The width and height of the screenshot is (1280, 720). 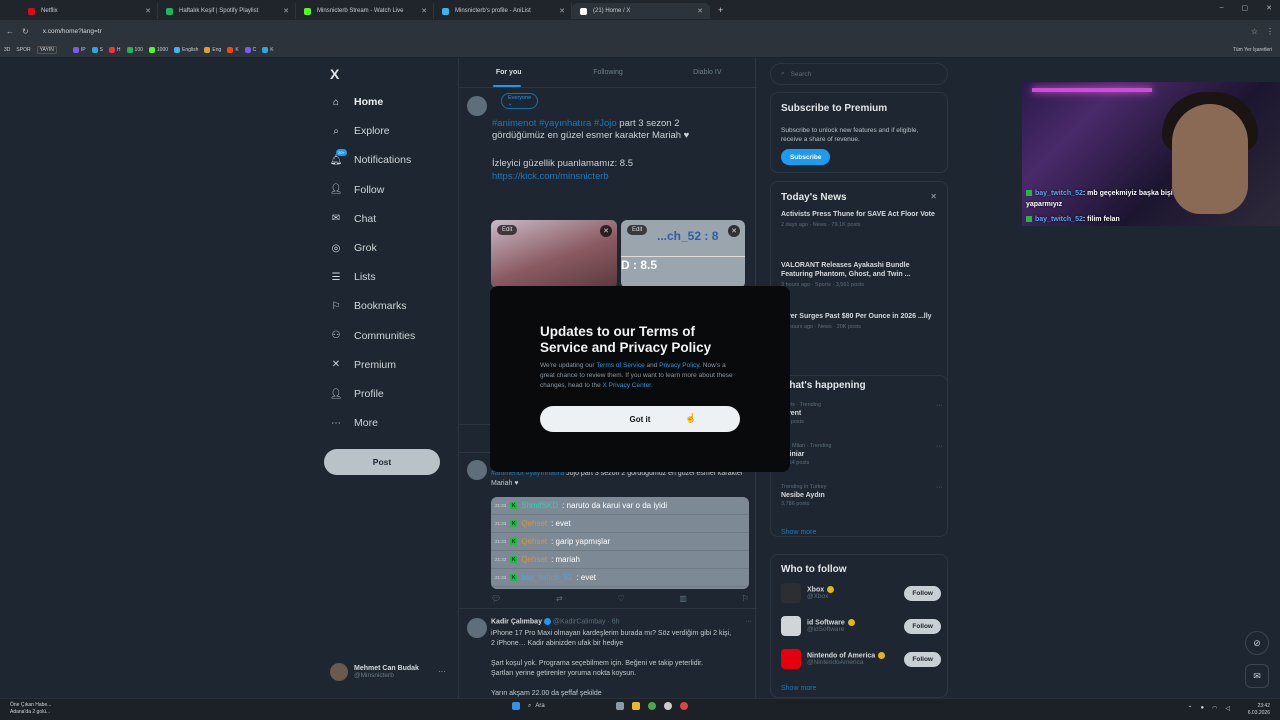 I want to click on bookmark-item: H, so click(x=114, y=49).